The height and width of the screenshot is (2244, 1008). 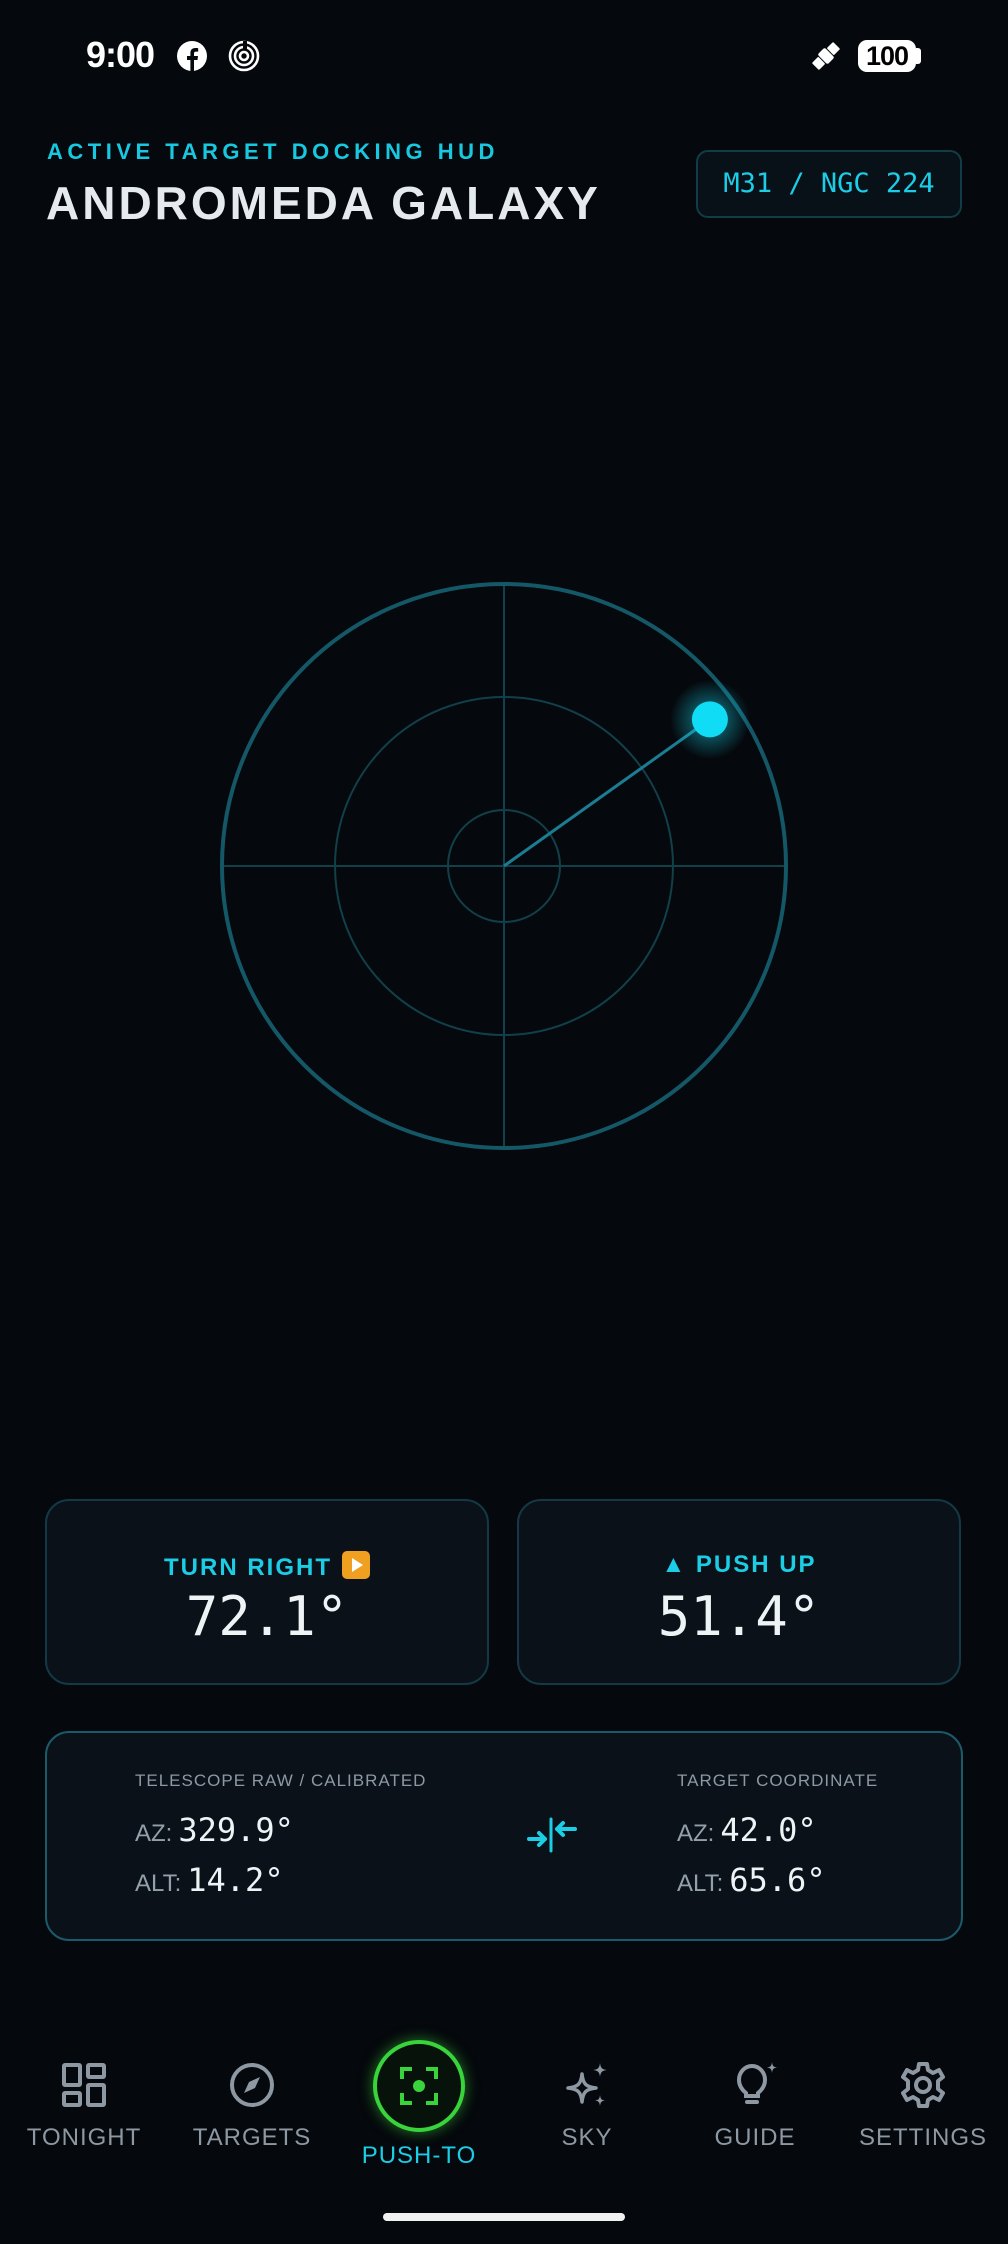 I want to click on nav-guide: GUIDE, so click(x=755, y=2106).